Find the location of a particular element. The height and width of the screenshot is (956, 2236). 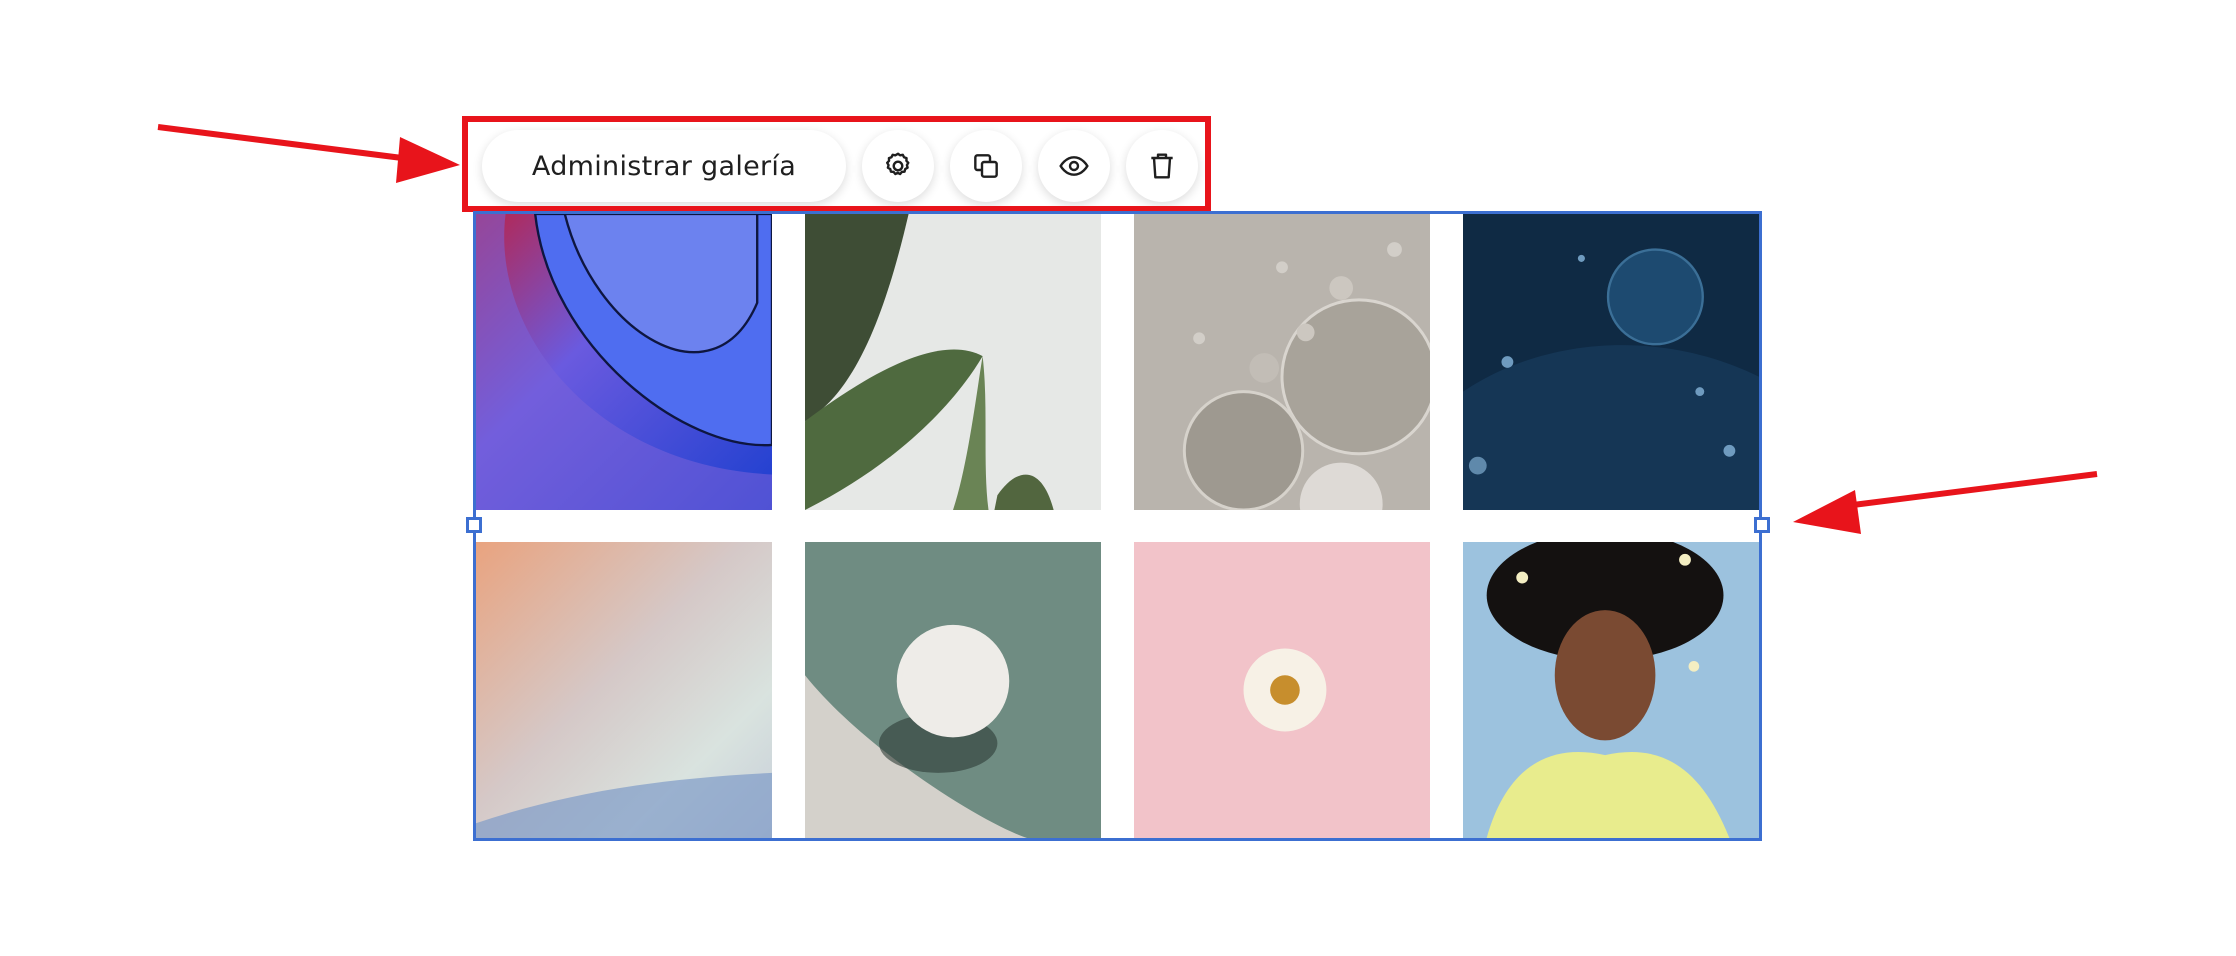

abstract-blue-image is located at coordinates (624, 362).